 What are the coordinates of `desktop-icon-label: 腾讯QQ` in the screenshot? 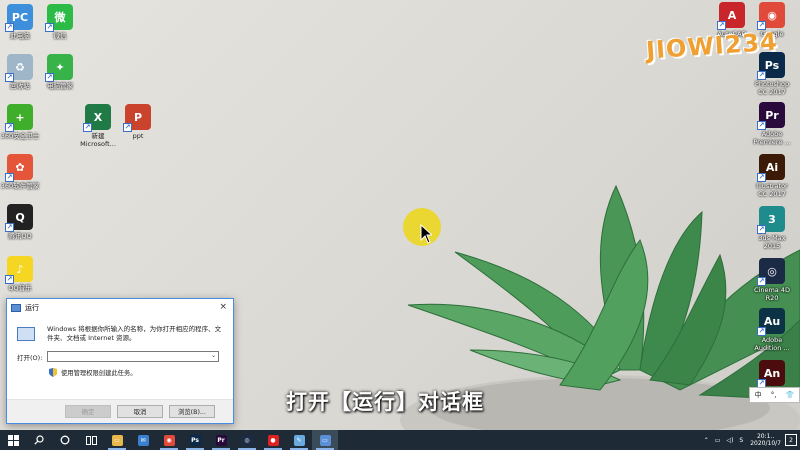 It's located at (20, 236).